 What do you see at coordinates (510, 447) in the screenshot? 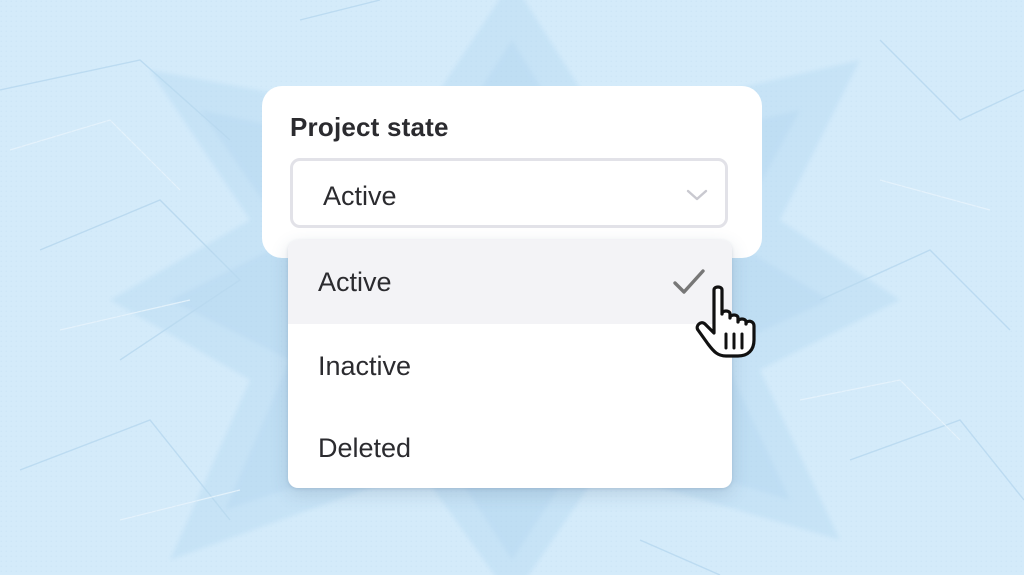
I see `dropdown-option-deleted: Deleted` at bounding box center [510, 447].